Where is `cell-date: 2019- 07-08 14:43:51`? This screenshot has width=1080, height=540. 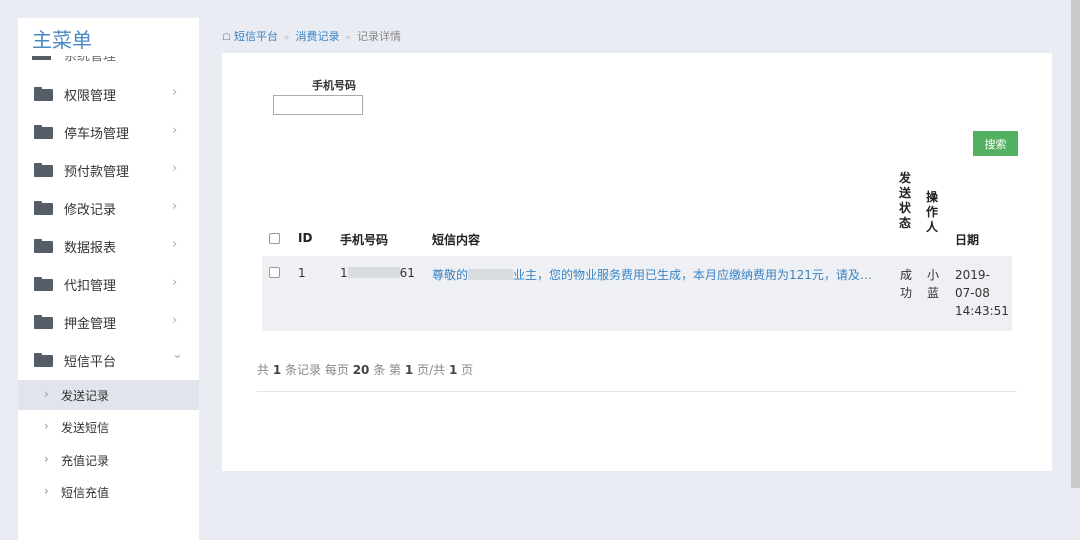 cell-date: 2019- 07-08 14:43:51 is located at coordinates (982, 293).